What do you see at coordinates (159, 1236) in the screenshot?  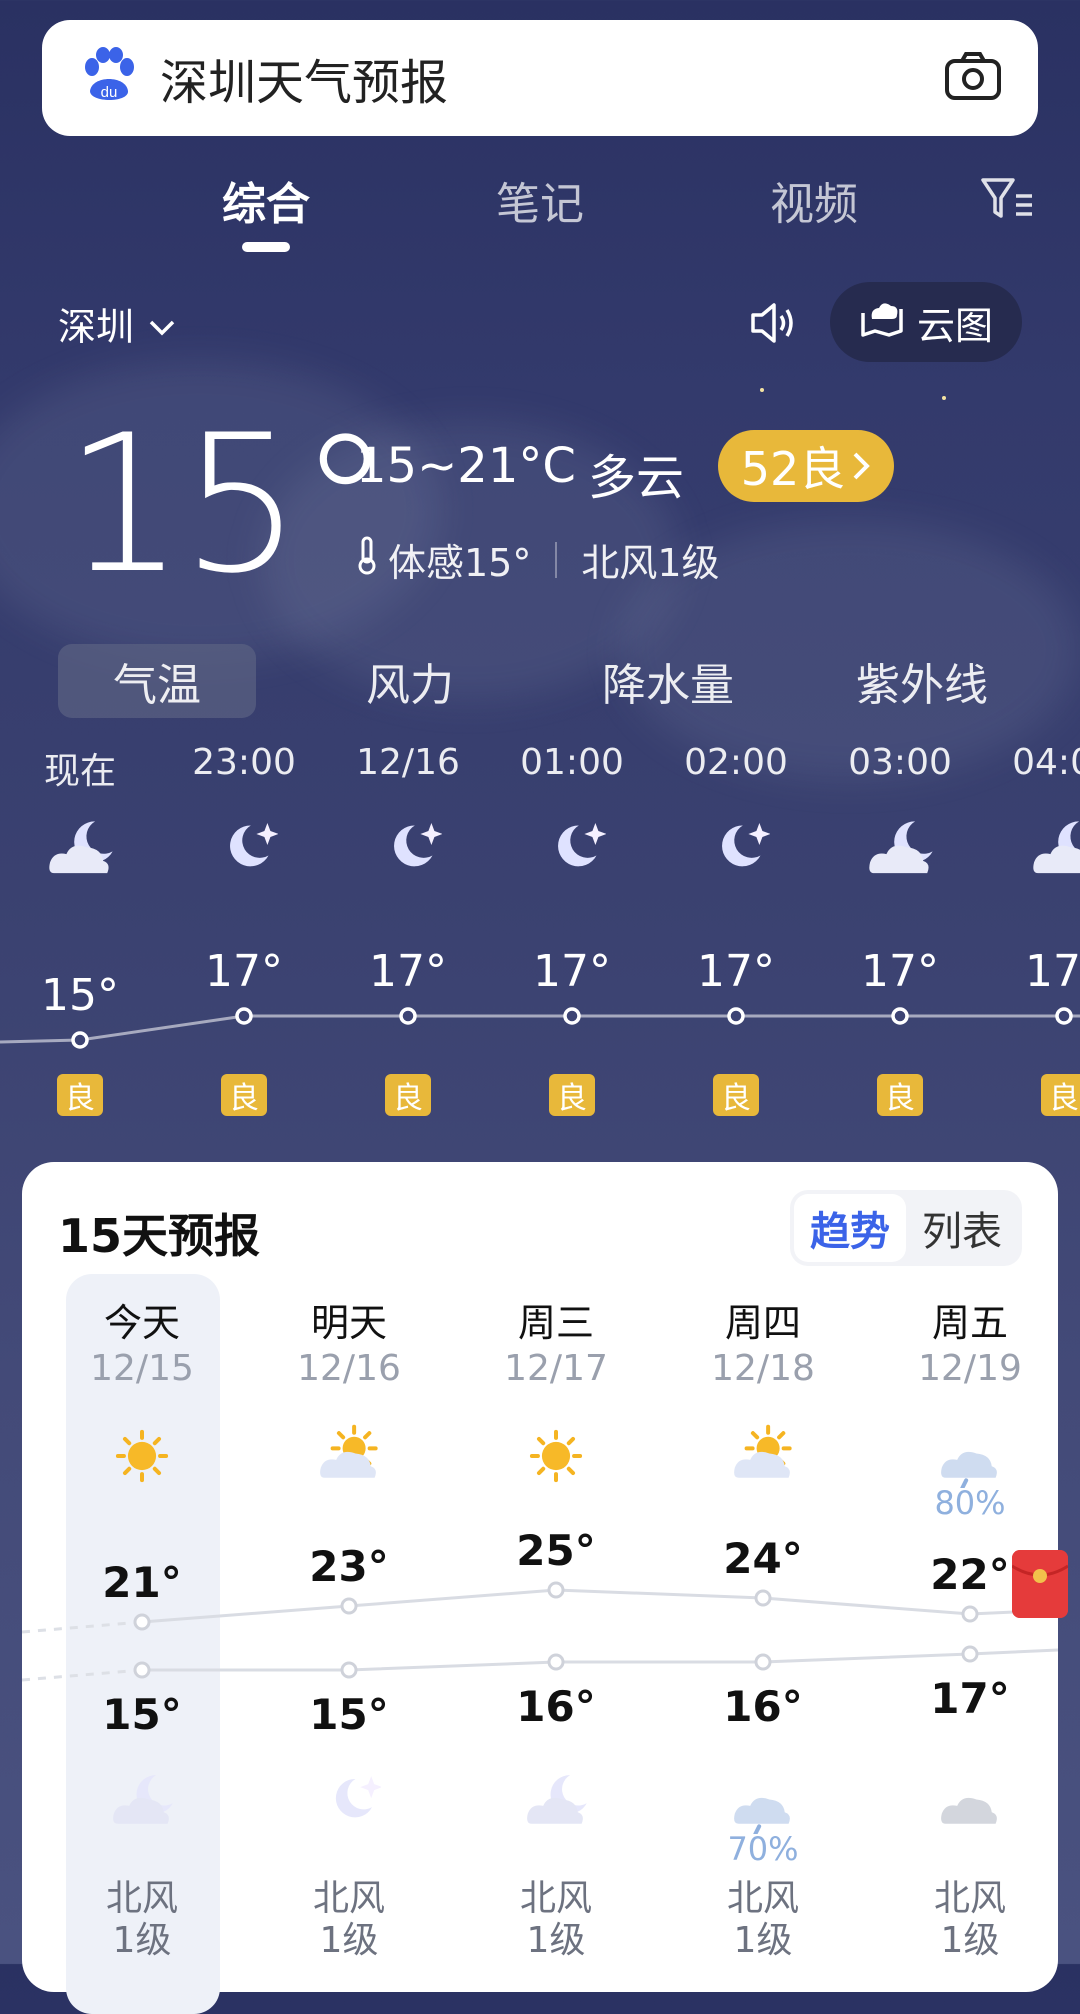 I see `forecast-title: 15天预报` at bounding box center [159, 1236].